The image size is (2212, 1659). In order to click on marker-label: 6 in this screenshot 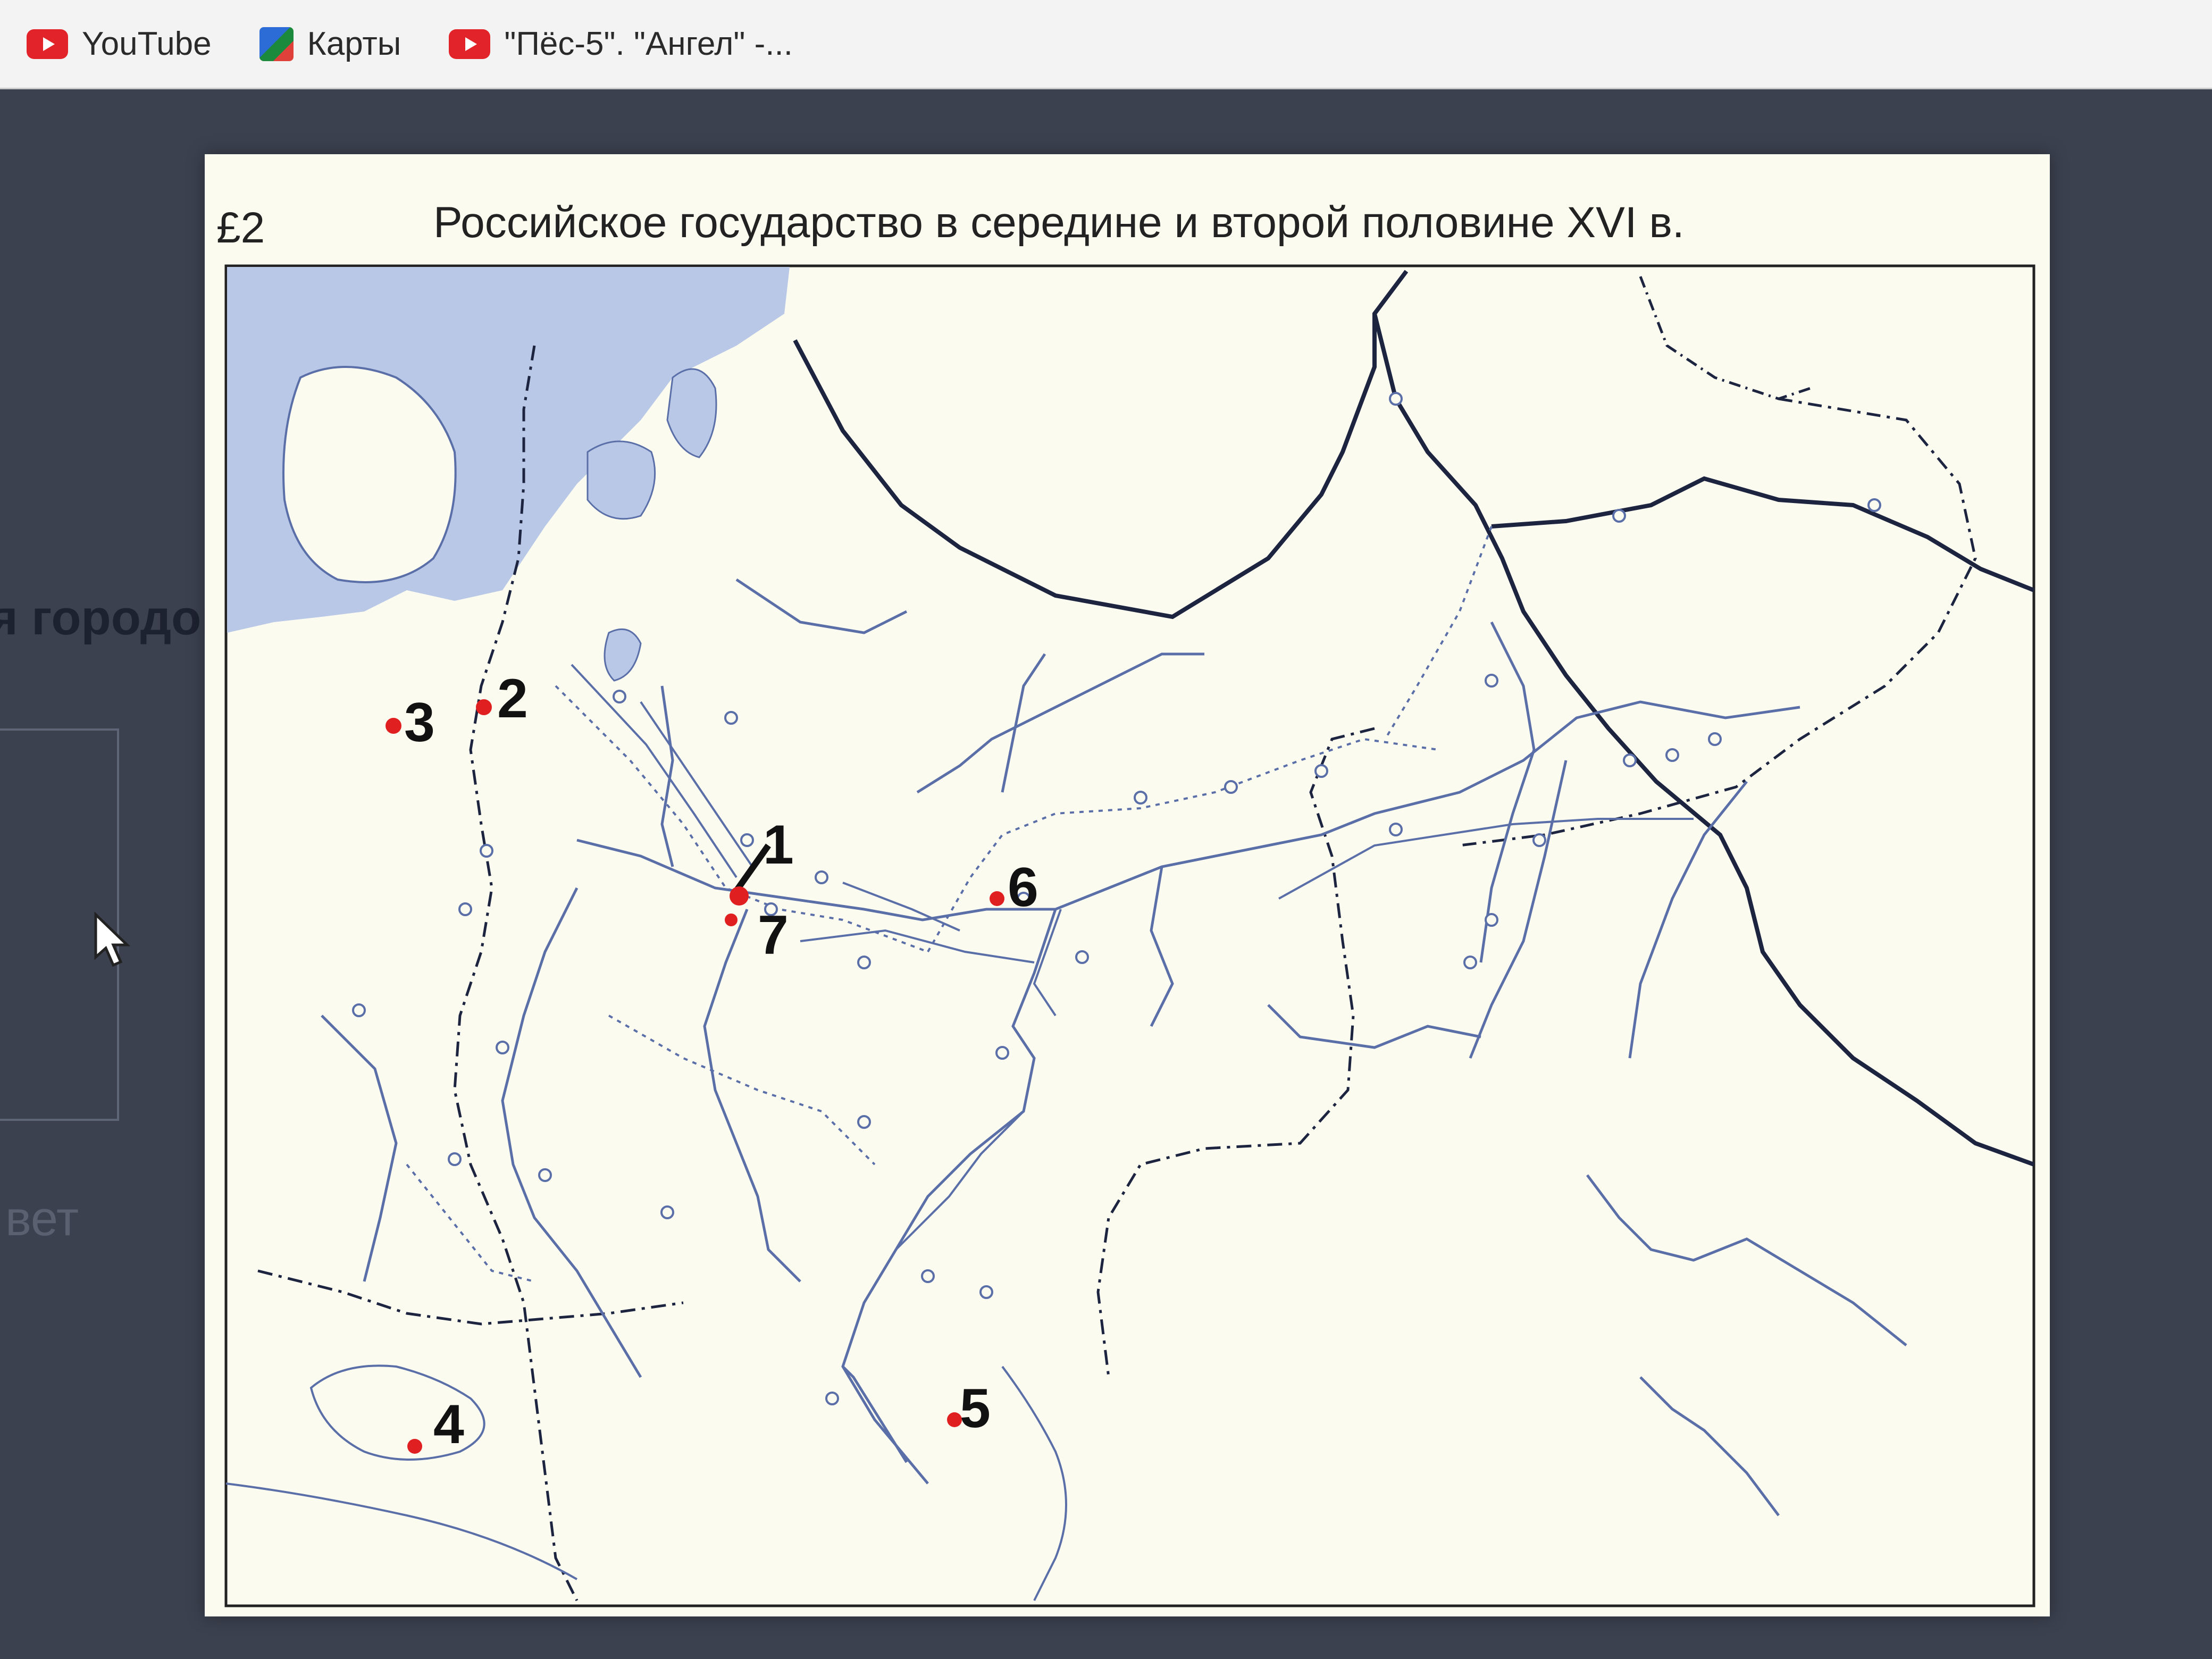, I will do `click(1023, 887)`.